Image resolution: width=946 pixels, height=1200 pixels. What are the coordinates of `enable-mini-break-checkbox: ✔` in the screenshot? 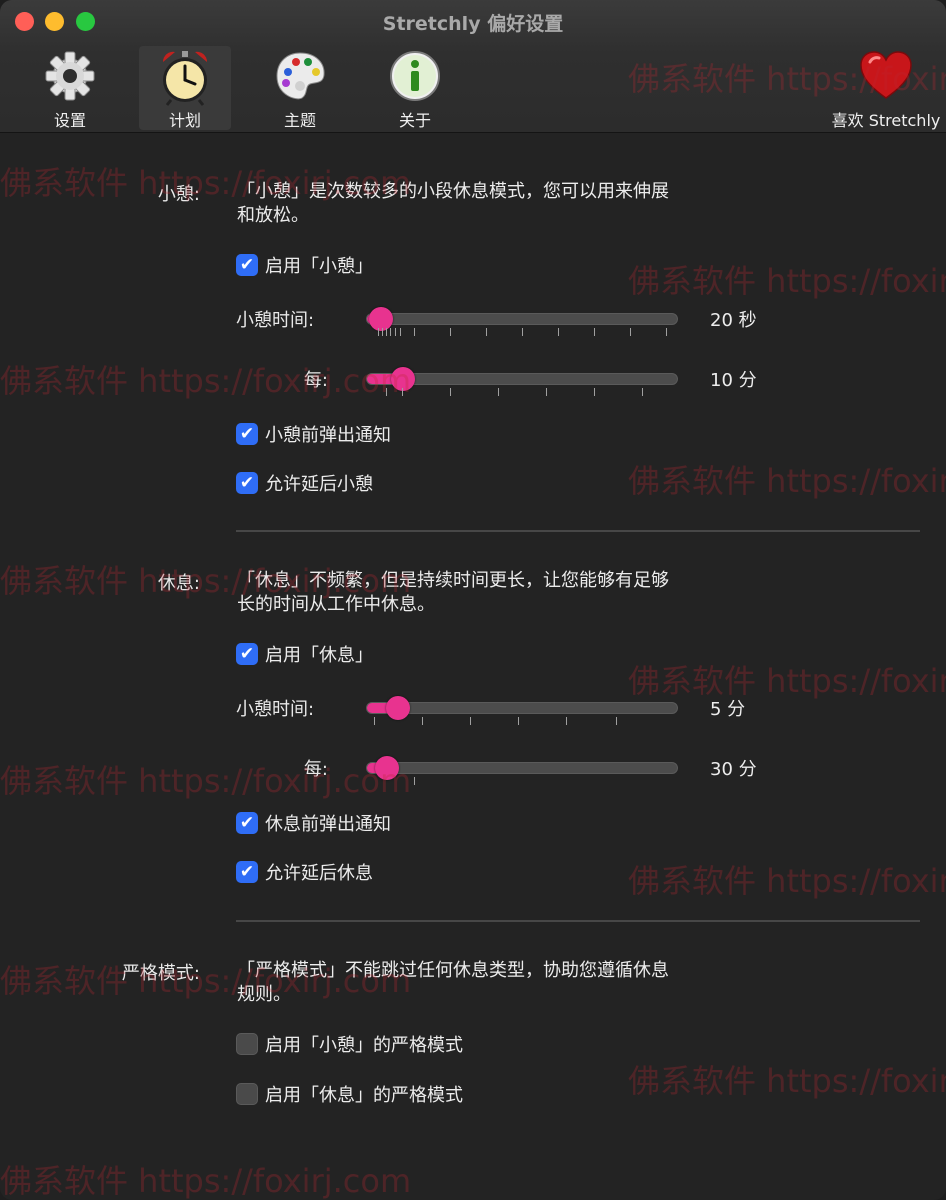 It's located at (247, 265).